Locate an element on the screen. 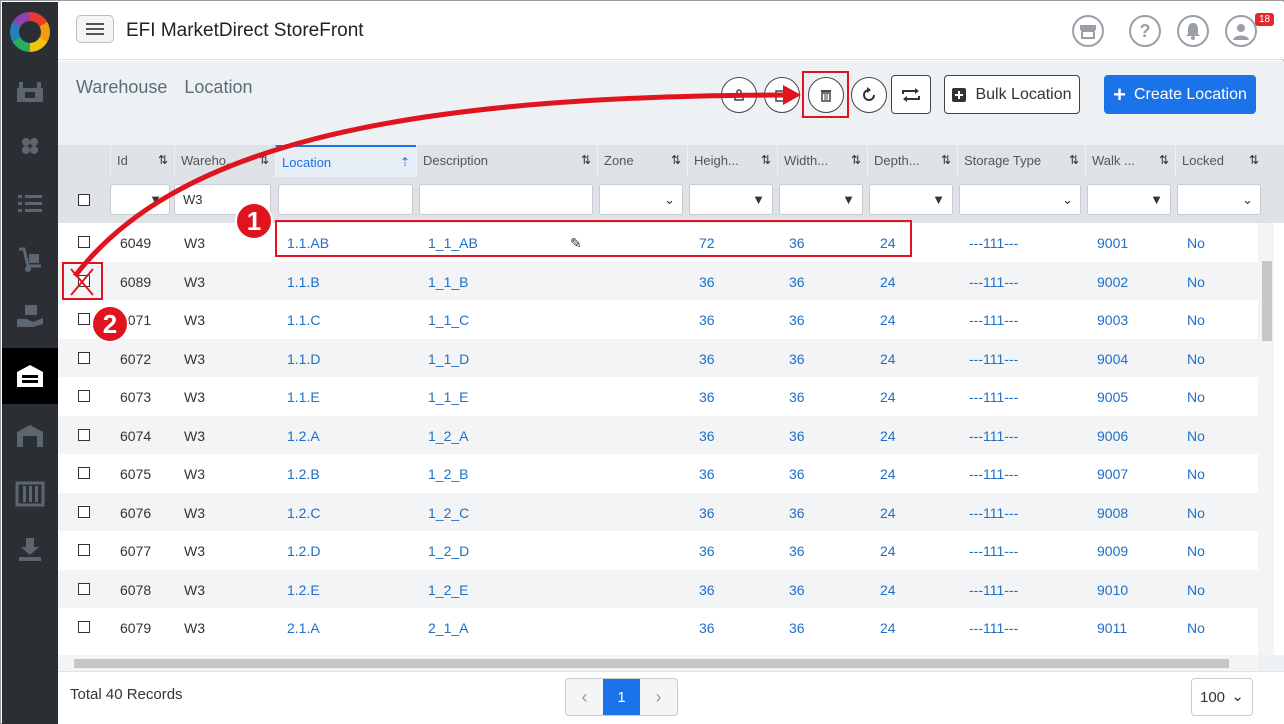 The width and height of the screenshot is (1284, 724). table-row: 6073 W3 1.1.E 1_1_E 36 36 24 ---111--- 9005 No is located at coordinates (658, 396).